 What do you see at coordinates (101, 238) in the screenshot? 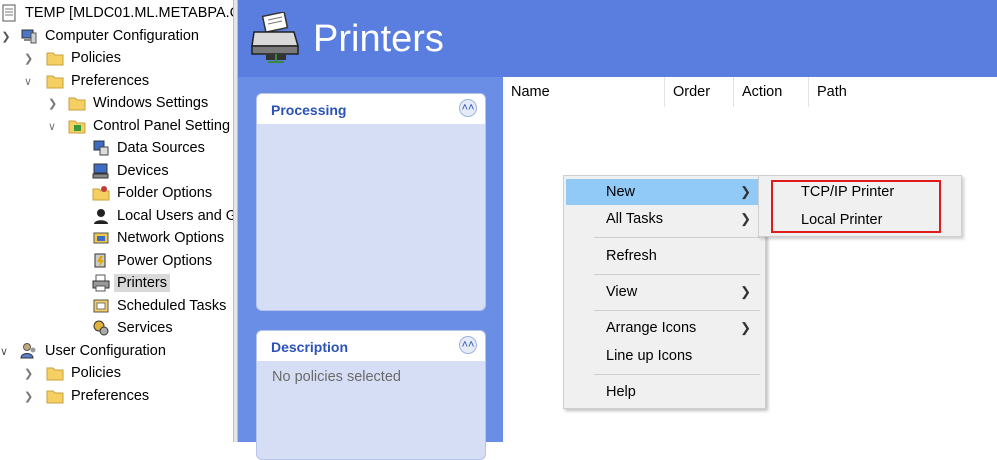
I see `network-icon` at bounding box center [101, 238].